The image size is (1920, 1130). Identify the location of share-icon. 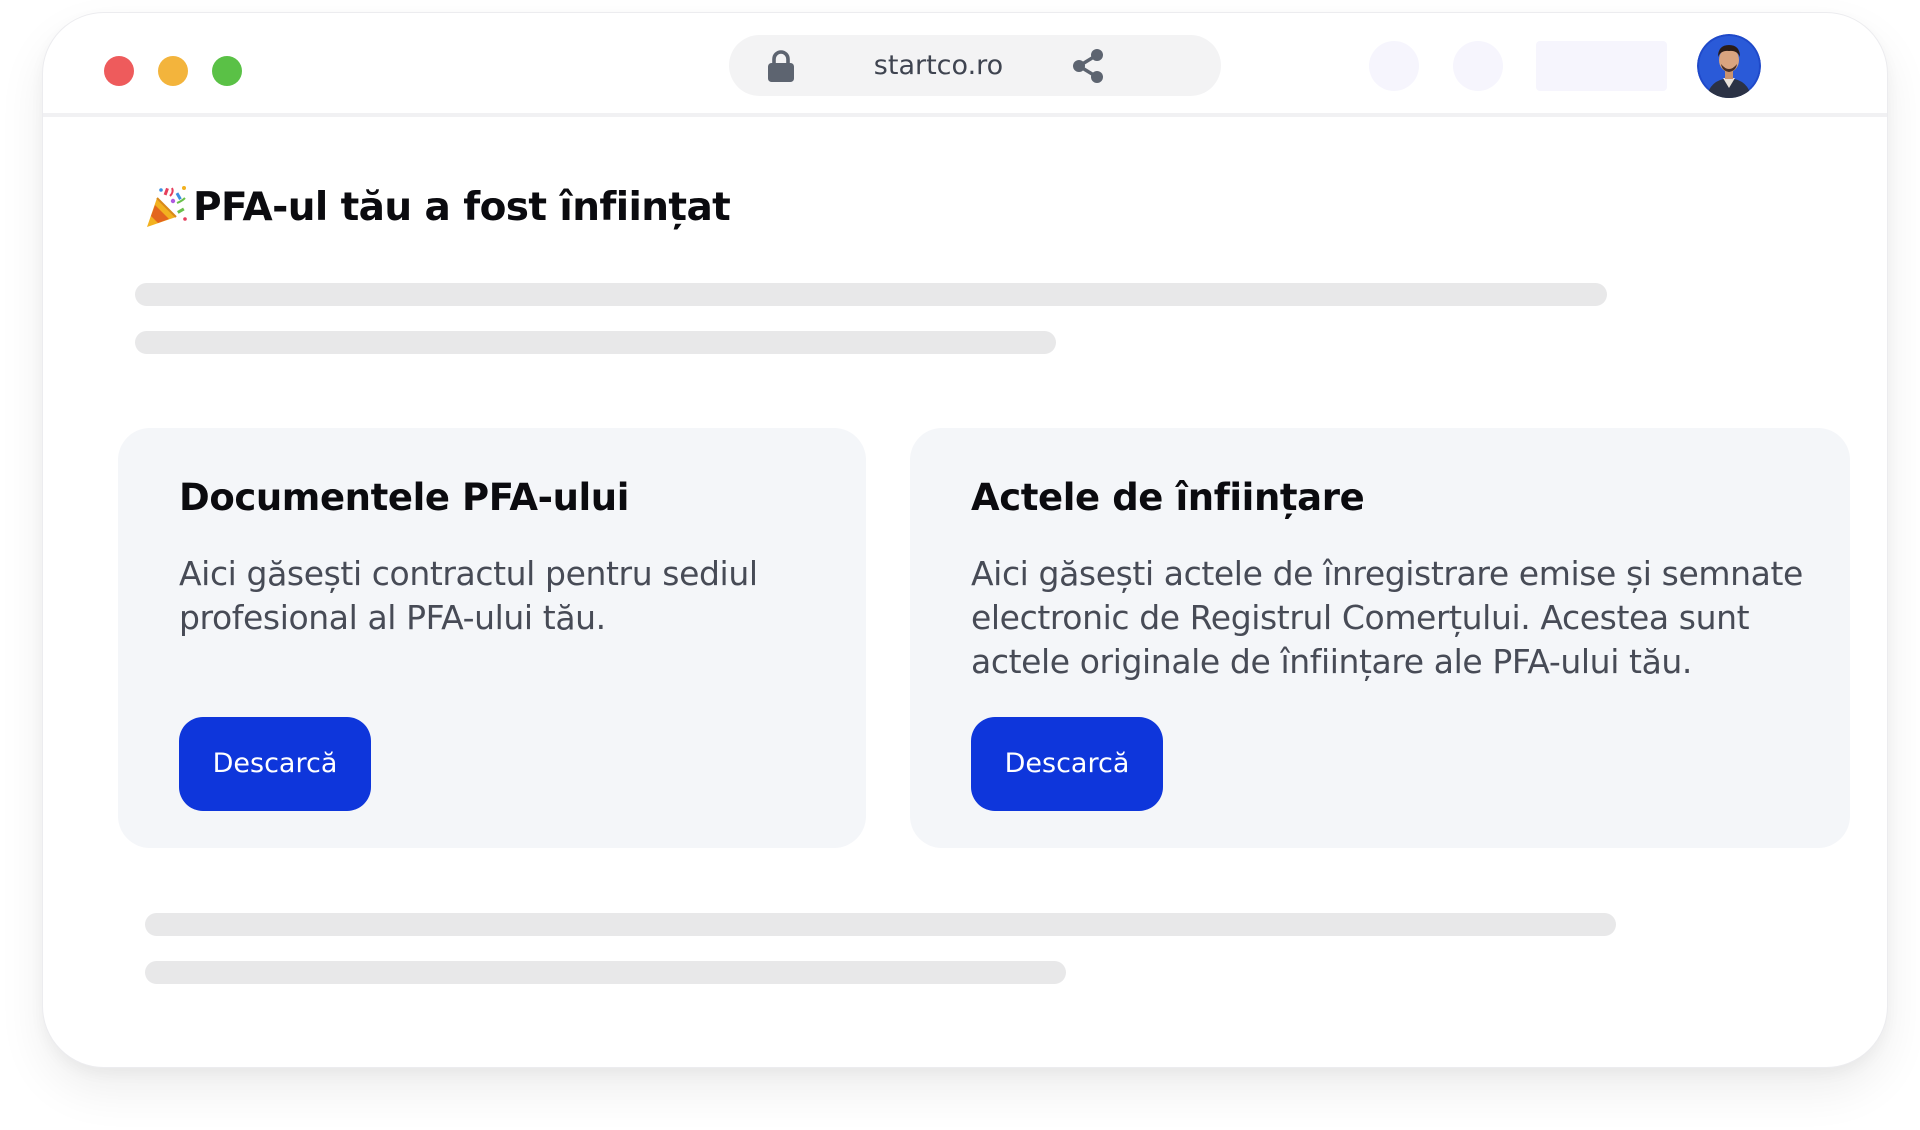
(1088, 66).